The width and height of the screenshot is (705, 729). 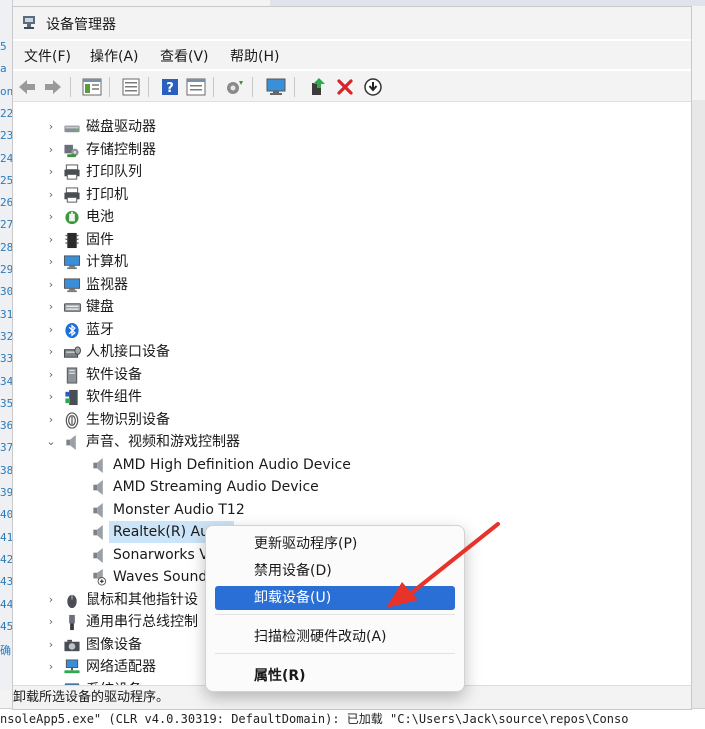 What do you see at coordinates (235, 87) in the screenshot?
I see `scan-hardware-icon` at bounding box center [235, 87].